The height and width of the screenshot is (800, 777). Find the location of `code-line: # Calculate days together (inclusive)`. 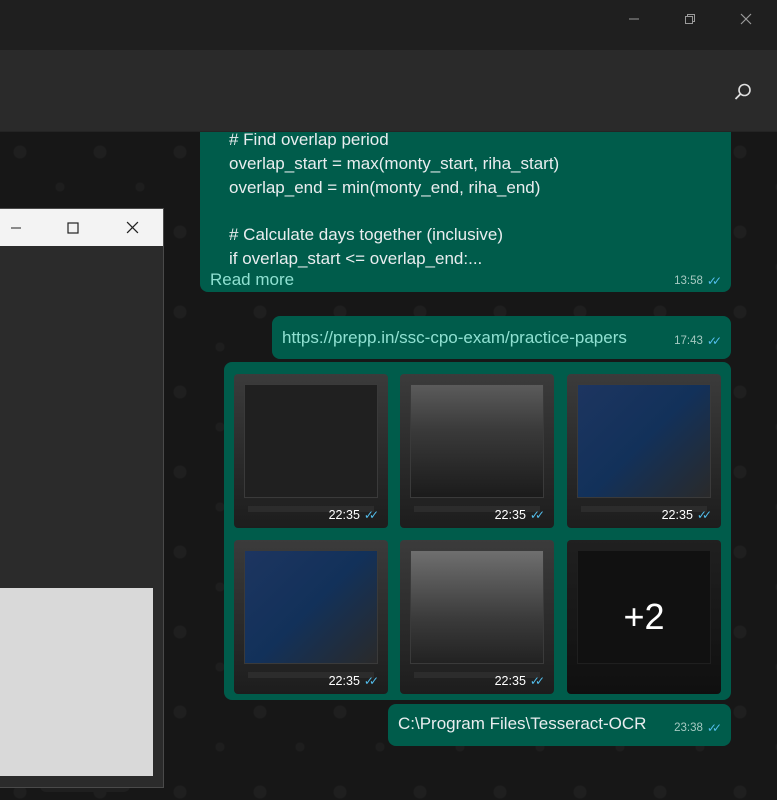

code-line: # Calculate days together (inclusive) is located at coordinates (366, 234).